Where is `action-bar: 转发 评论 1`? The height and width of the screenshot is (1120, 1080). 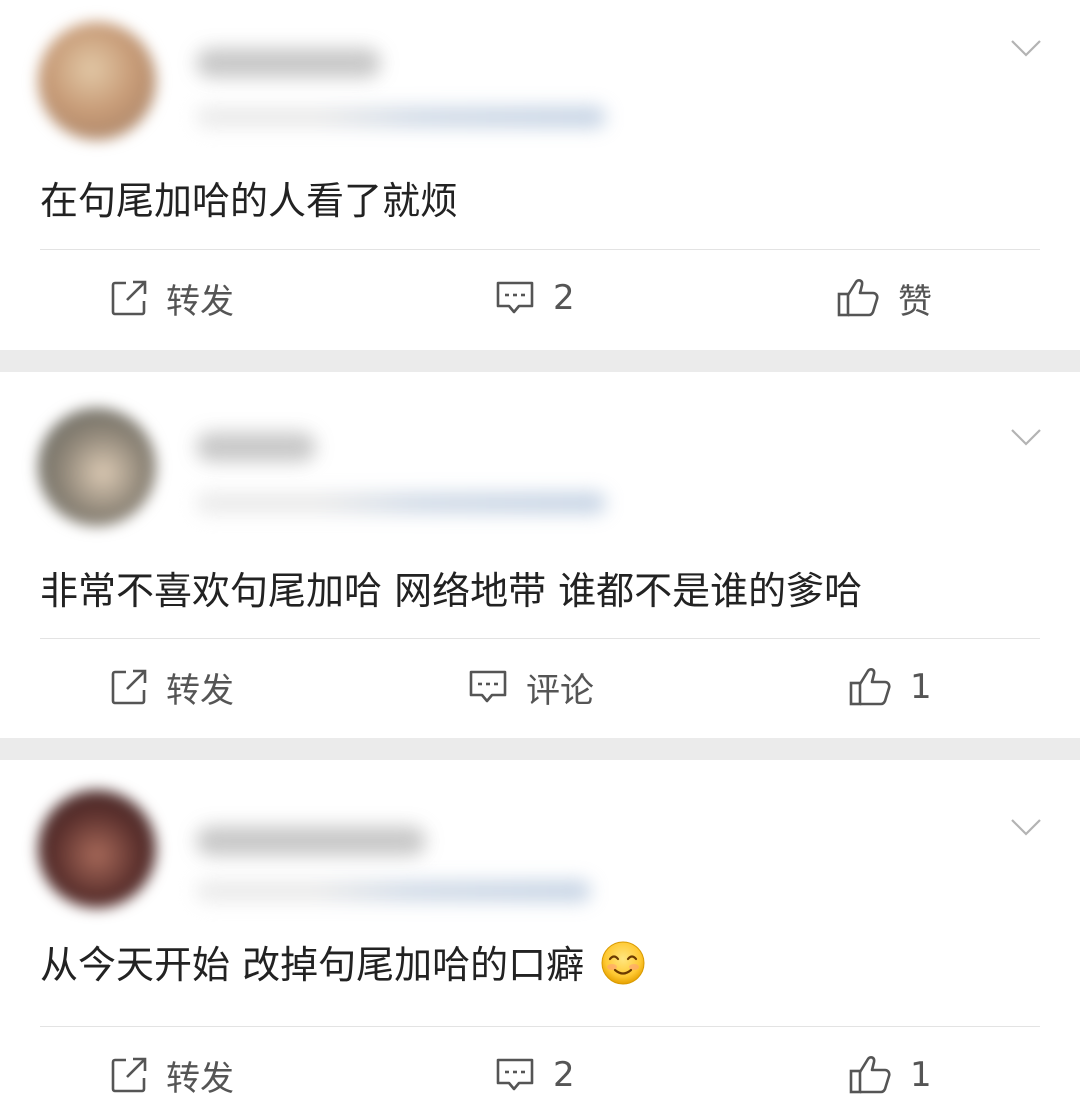 action-bar: 转发 评论 1 is located at coordinates (540, 687).